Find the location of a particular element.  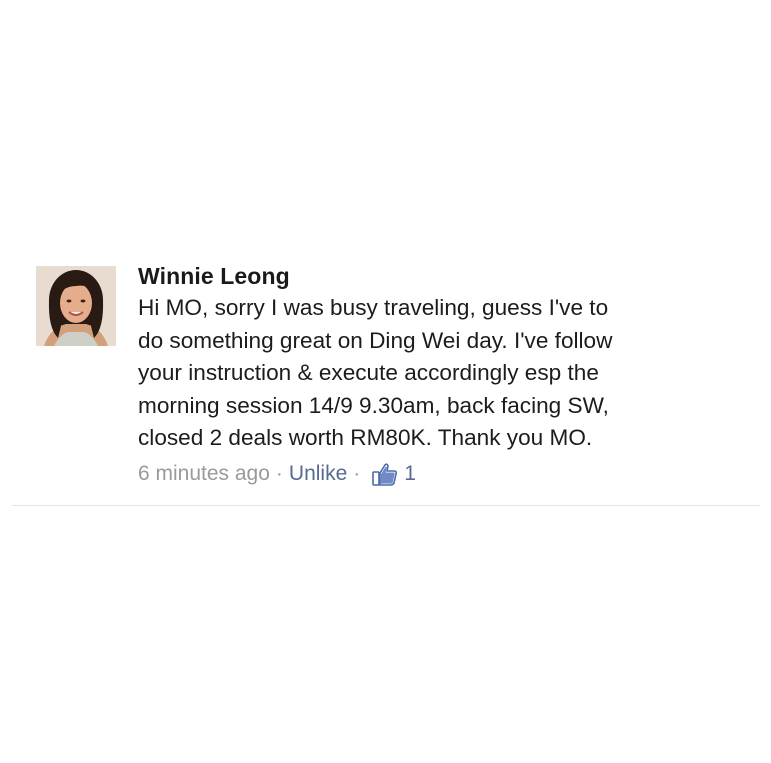

avatar-photo is located at coordinates (76, 306).